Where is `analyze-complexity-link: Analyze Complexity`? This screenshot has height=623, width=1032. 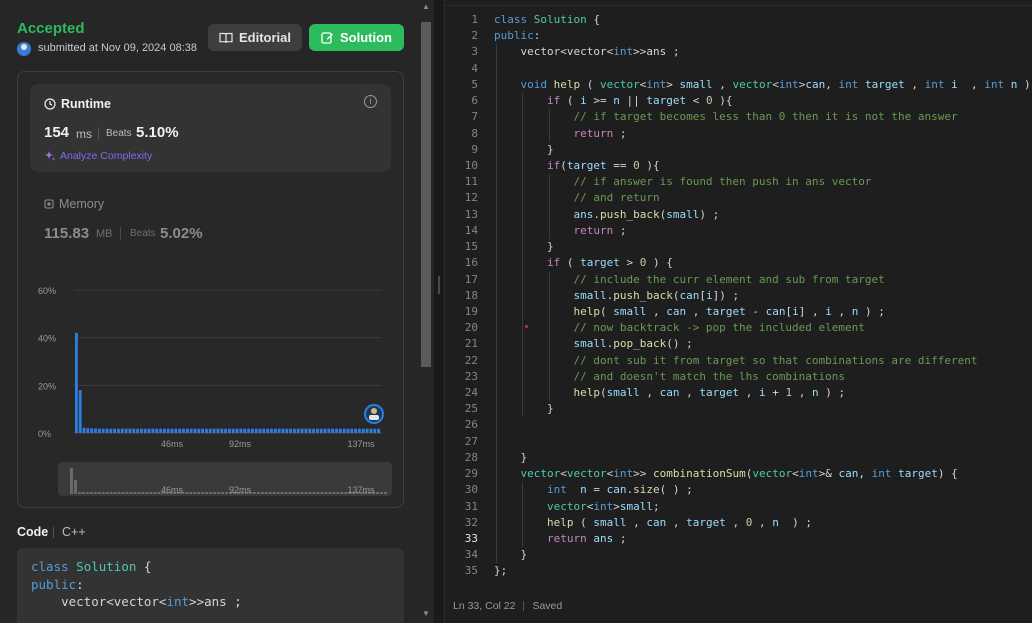
analyze-complexity-link: Analyze Complexity is located at coordinates (98, 156).